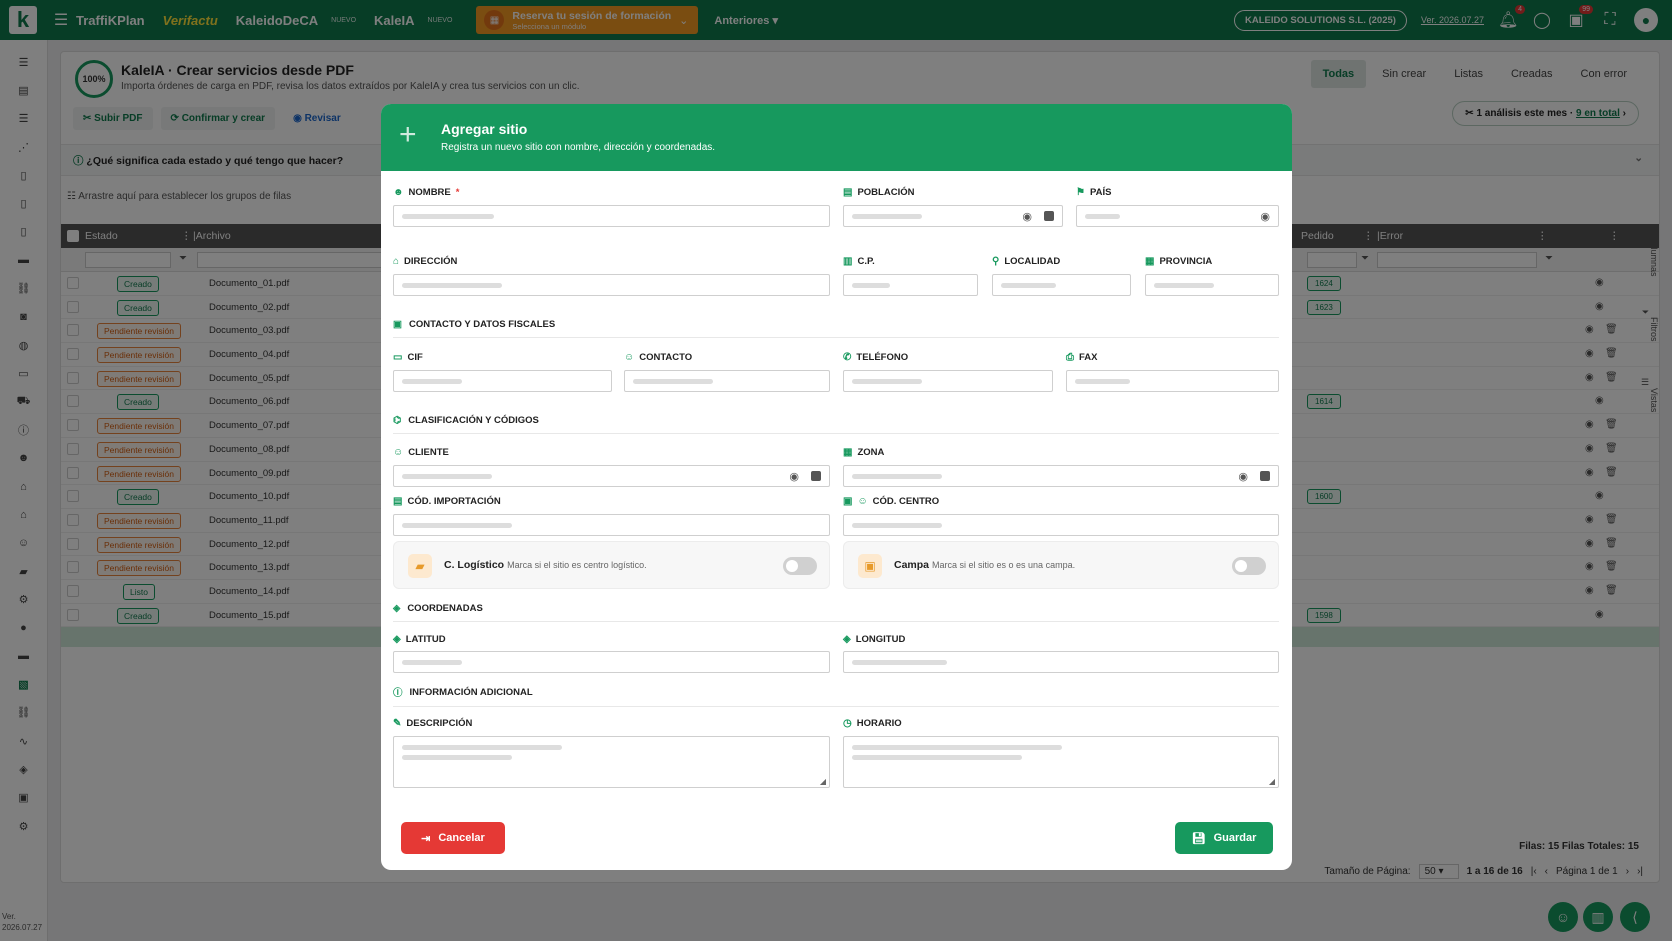  I want to click on horario-textarea: ◢, so click(1061, 762).